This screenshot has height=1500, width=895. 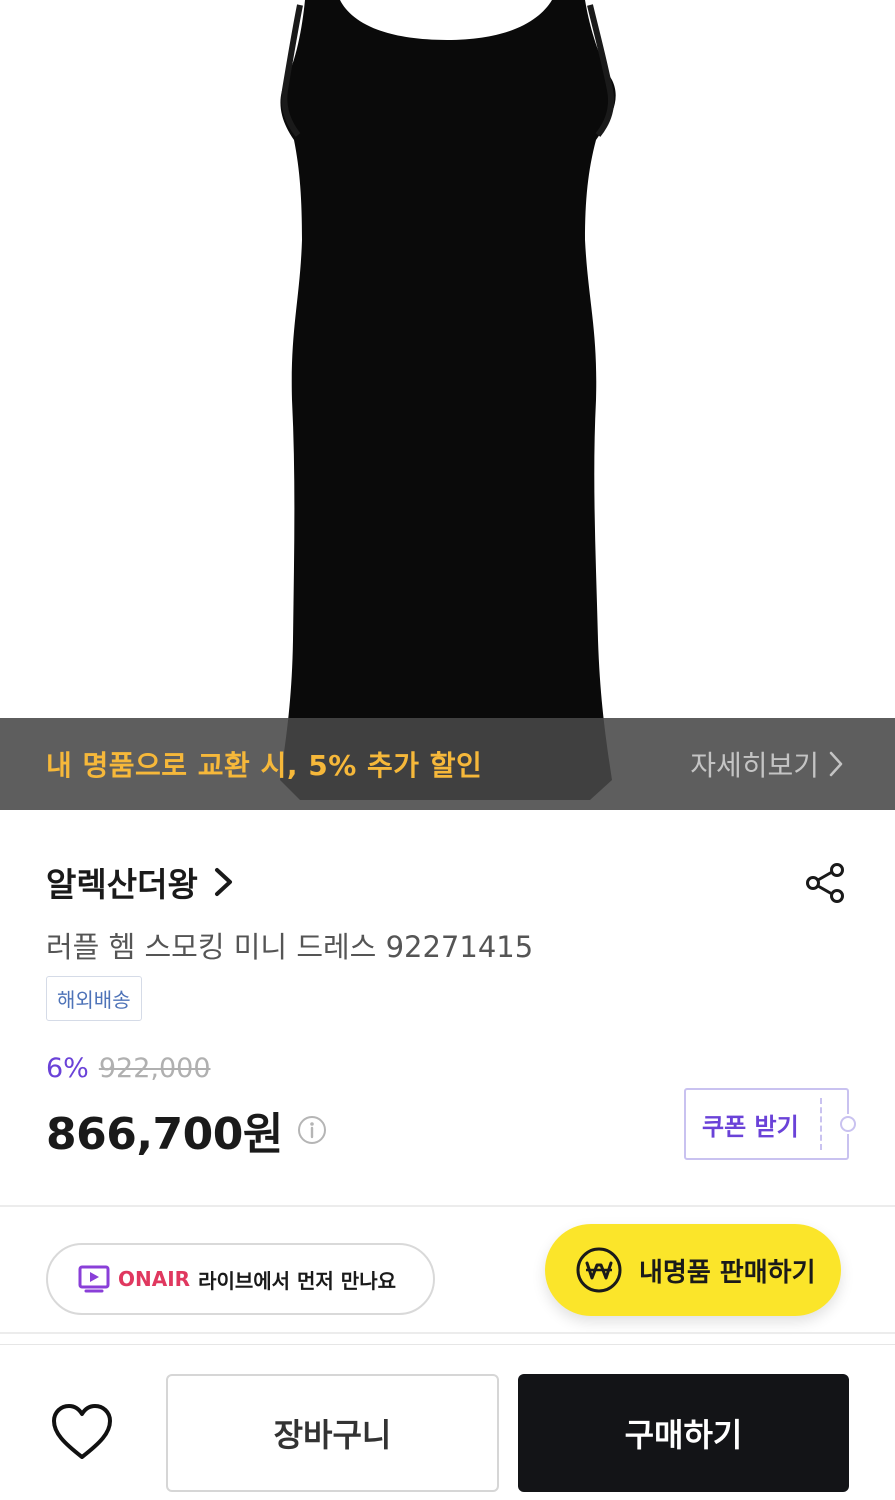 I want to click on sale-price: 866,700원, so click(x=164, y=1134).